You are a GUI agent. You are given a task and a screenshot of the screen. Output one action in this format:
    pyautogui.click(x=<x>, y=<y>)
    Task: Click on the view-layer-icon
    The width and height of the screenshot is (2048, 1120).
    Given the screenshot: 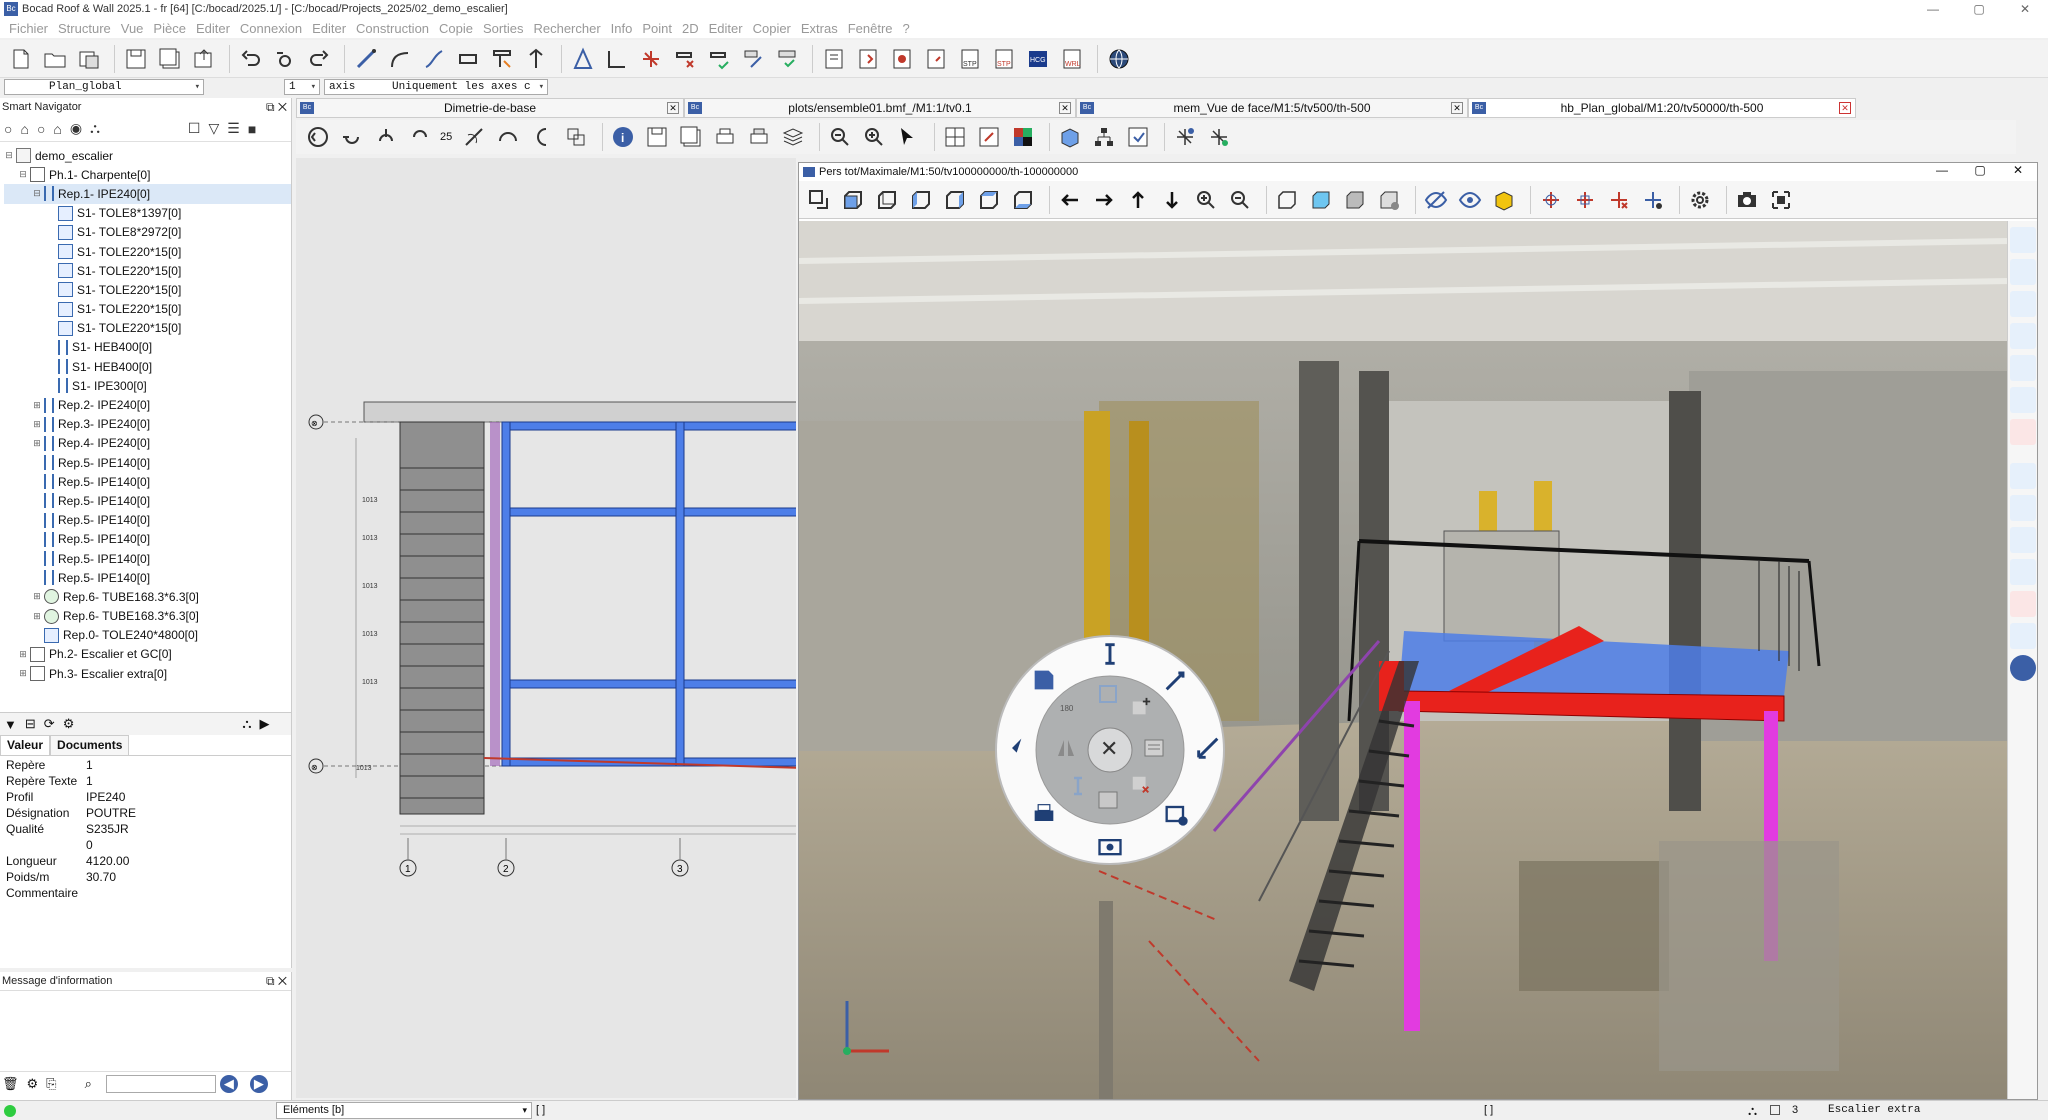 What is the action you would take?
    pyautogui.click(x=2023, y=476)
    